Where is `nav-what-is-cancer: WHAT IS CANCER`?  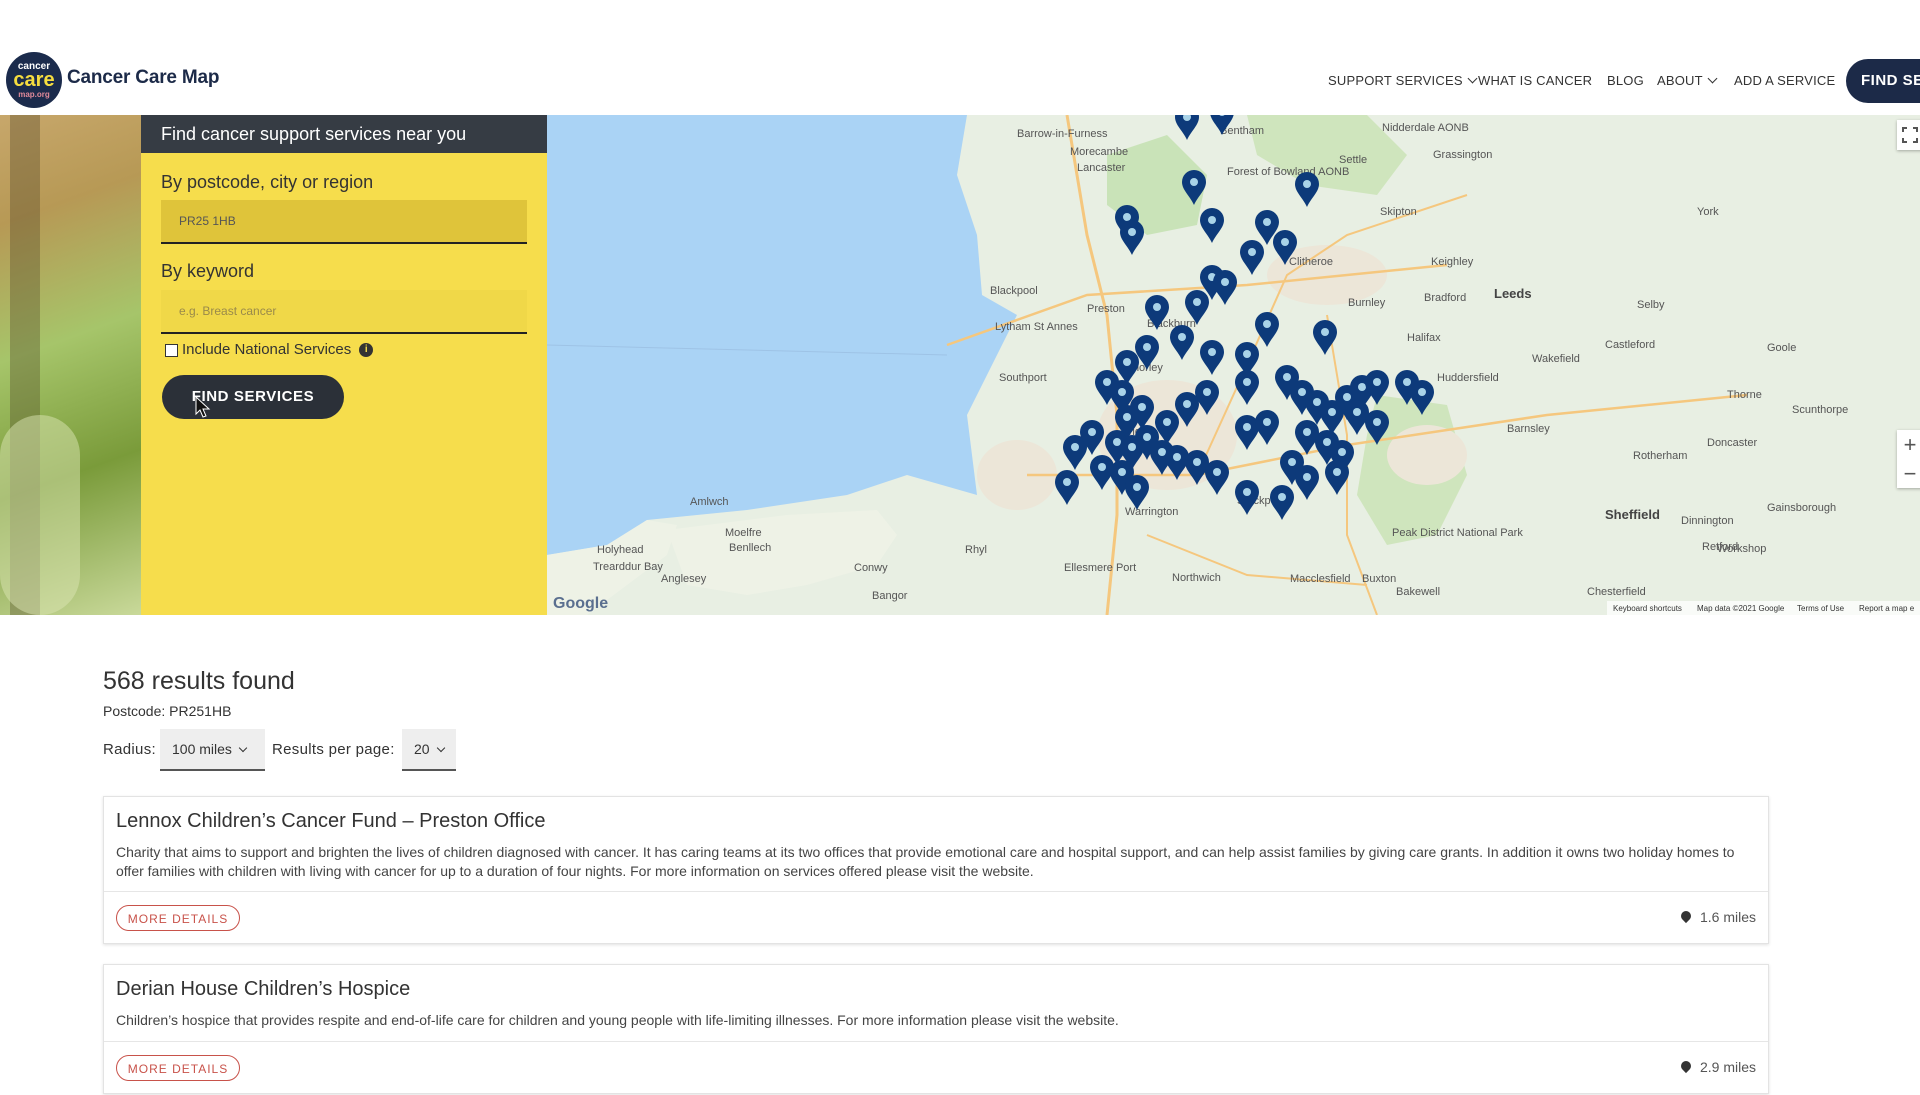
nav-what-is-cancer: WHAT IS CANCER is located at coordinates (1535, 80).